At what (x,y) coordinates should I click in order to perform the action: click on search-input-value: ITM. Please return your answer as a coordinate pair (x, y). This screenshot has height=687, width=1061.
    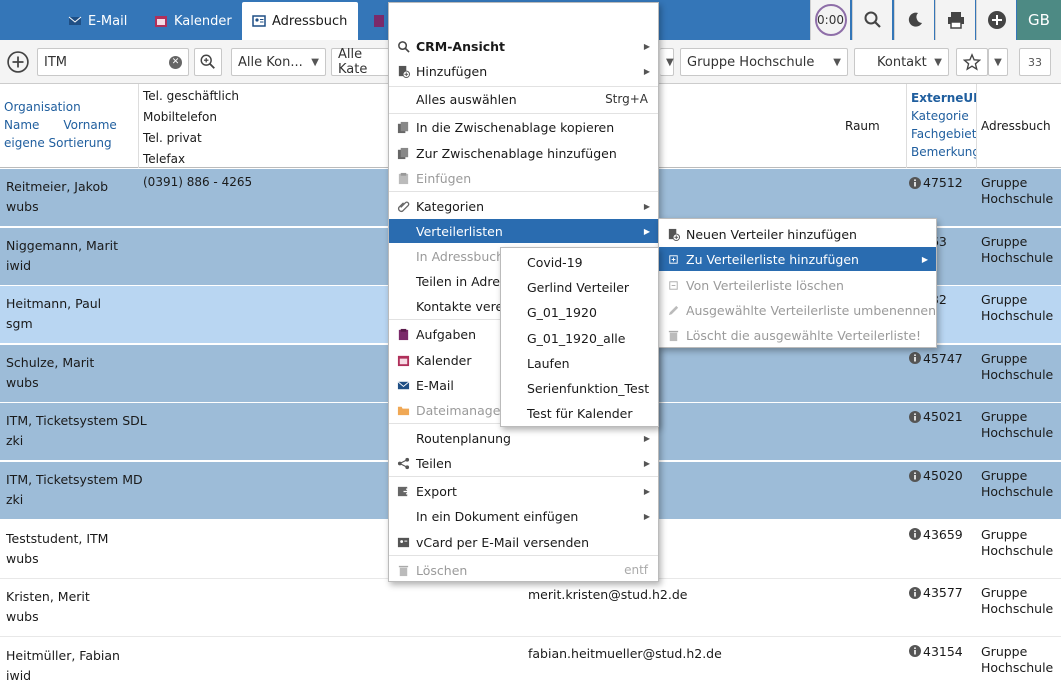
    Looking at the image, I should click on (55, 62).